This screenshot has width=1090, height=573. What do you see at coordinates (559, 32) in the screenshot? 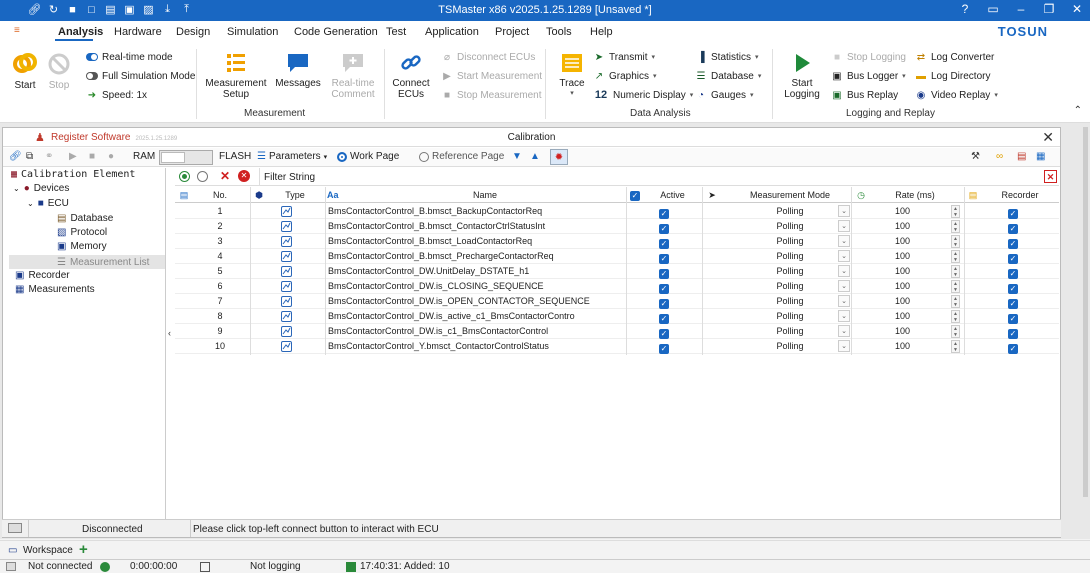
I see `tab-tools: Tools` at bounding box center [559, 32].